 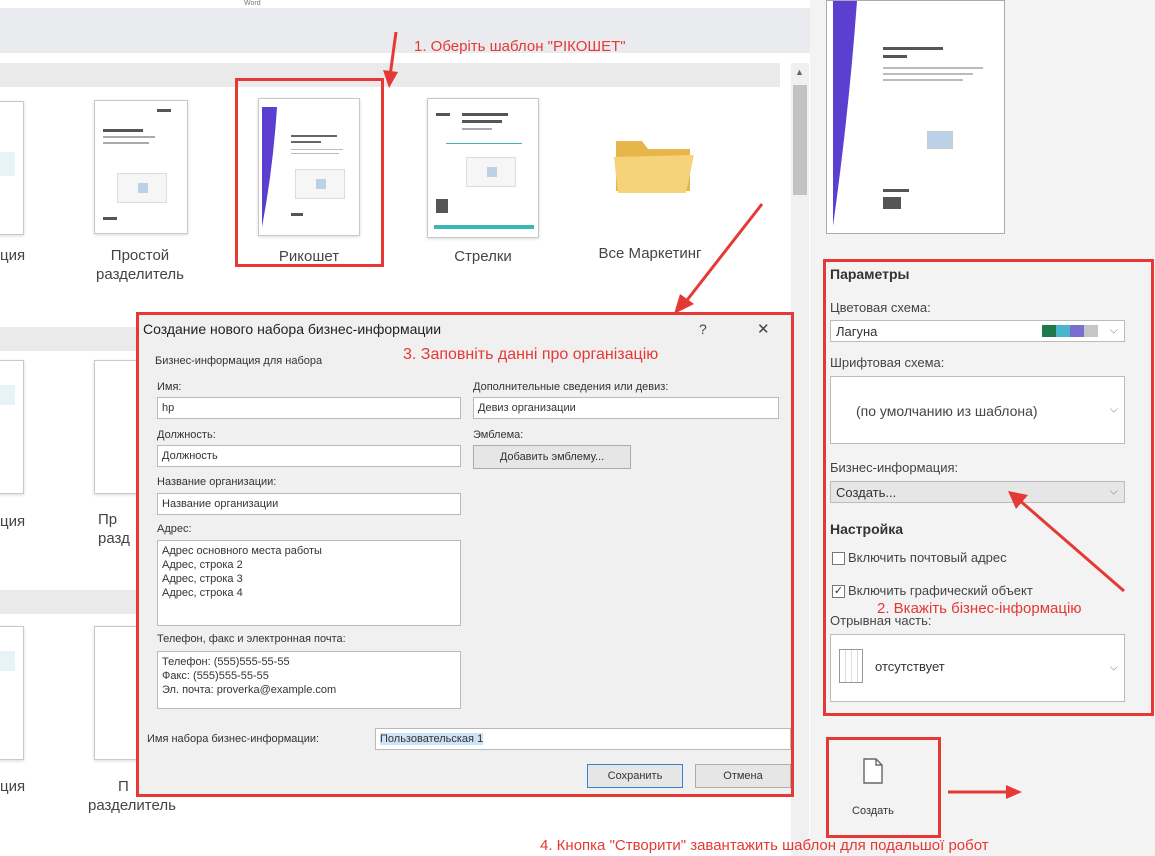 I want to click on address-line: Адрес основного места работы, so click(x=242, y=551).